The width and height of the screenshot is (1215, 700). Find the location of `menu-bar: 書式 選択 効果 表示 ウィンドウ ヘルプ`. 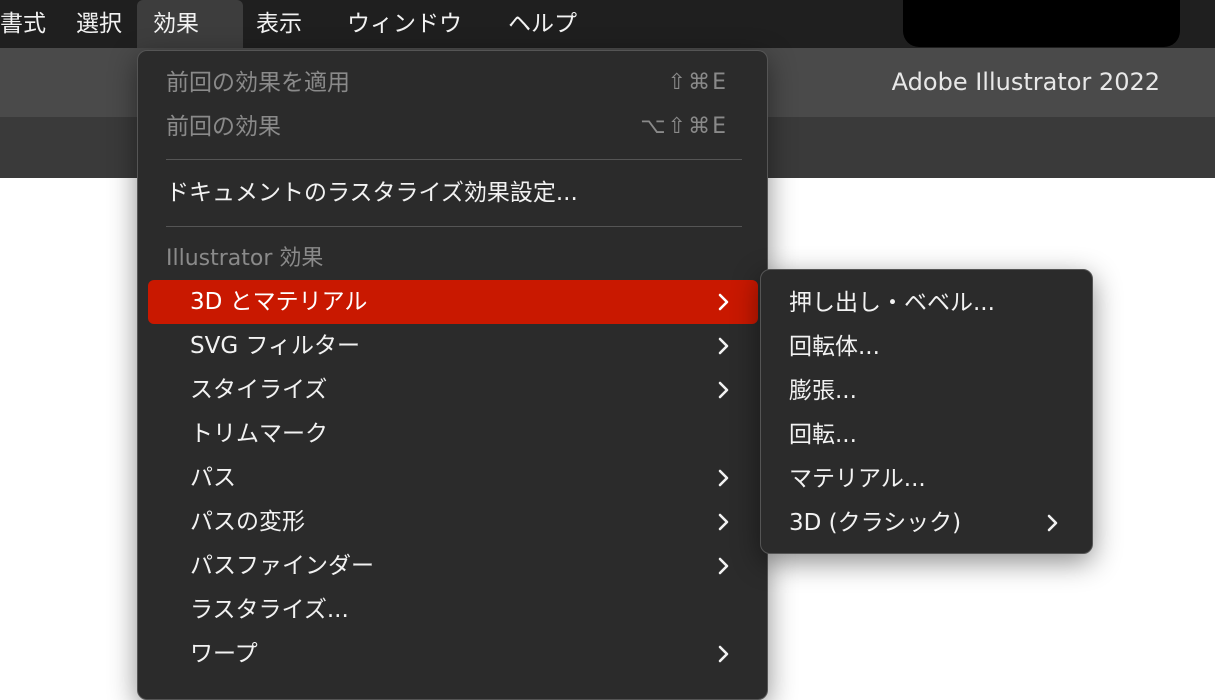

menu-bar: 書式 選択 効果 表示 ウィンドウ ヘルプ is located at coordinates (607, 24).